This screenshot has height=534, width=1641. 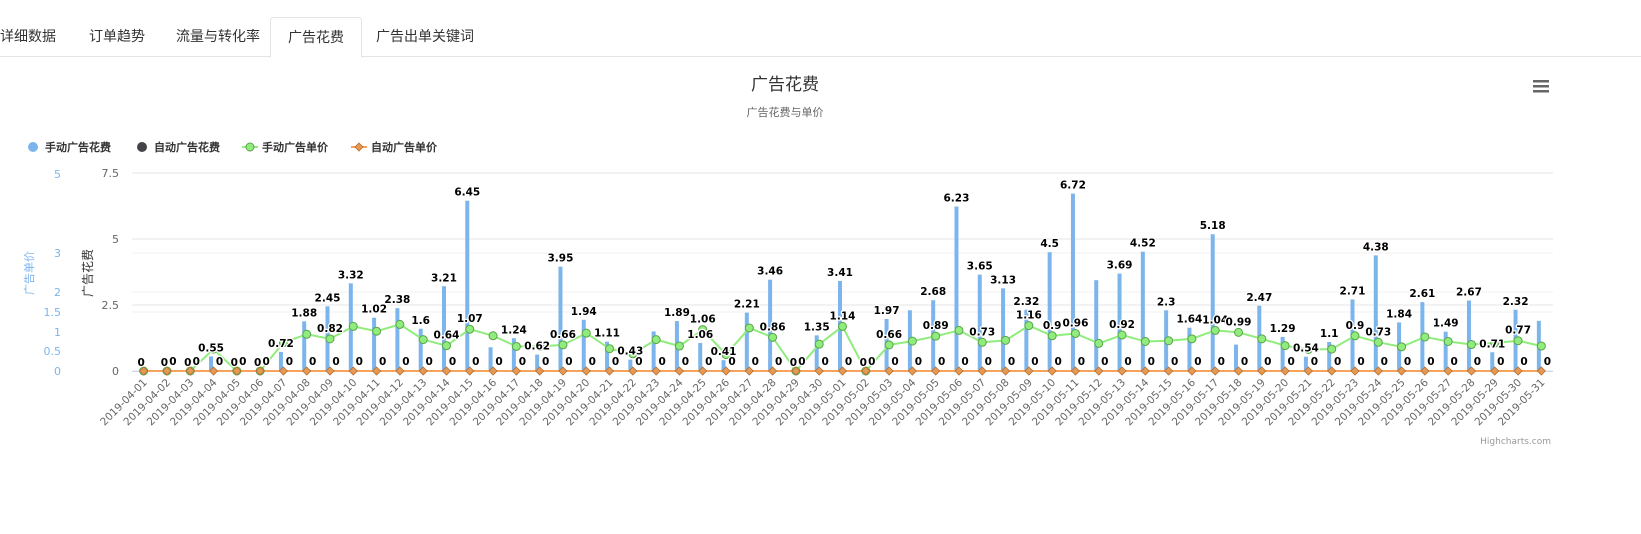 What do you see at coordinates (607, 334) in the screenshot?
I see `data-label-manual-spend: 1.11` at bounding box center [607, 334].